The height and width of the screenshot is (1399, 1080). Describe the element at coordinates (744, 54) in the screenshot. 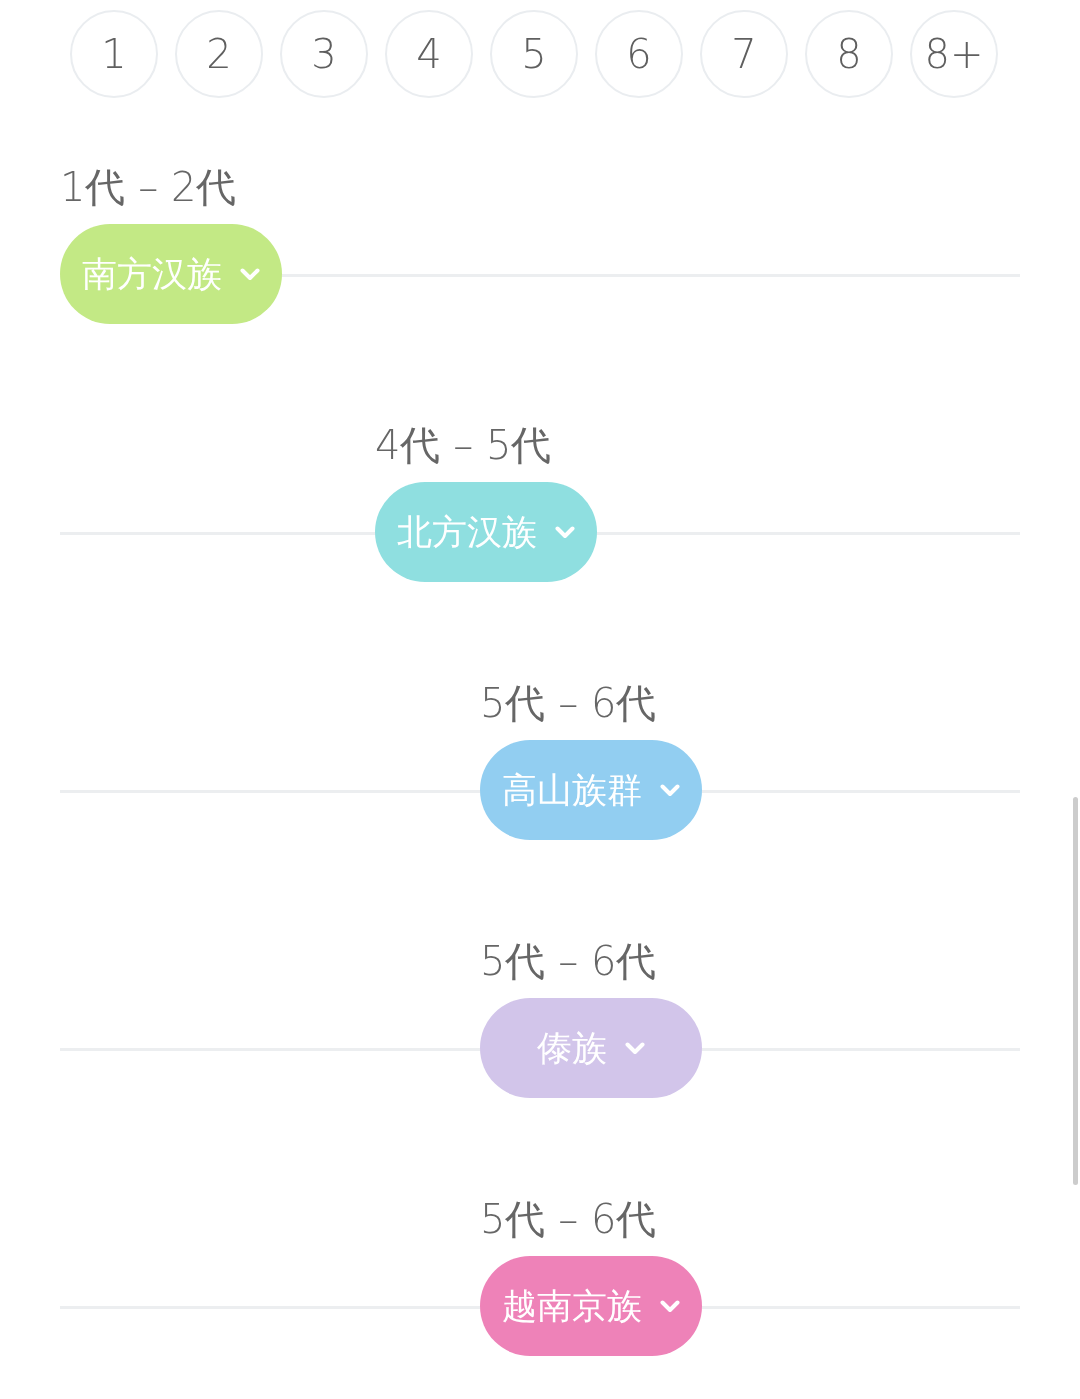

I see `number-button: 7` at that location.